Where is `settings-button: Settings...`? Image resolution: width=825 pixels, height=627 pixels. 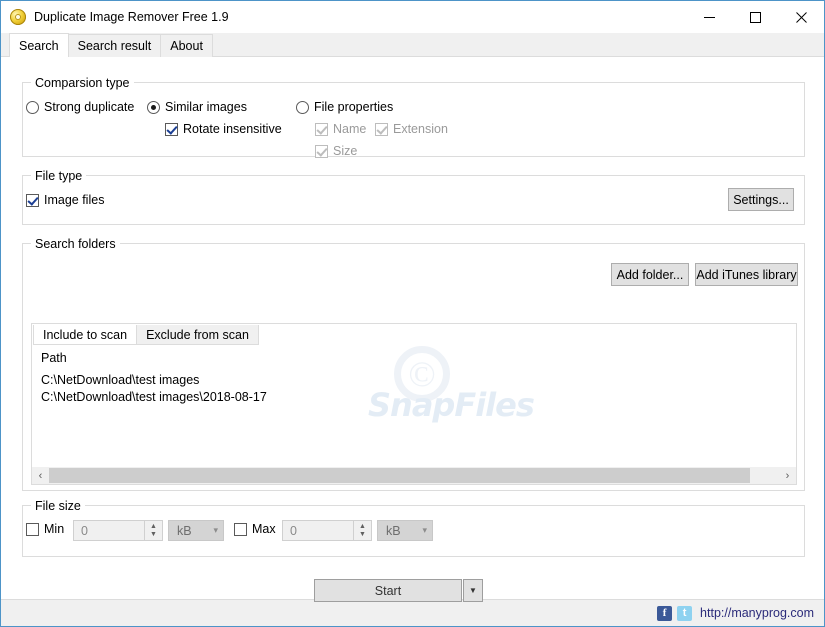
settings-button: Settings... is located at coordinates (761, 199).